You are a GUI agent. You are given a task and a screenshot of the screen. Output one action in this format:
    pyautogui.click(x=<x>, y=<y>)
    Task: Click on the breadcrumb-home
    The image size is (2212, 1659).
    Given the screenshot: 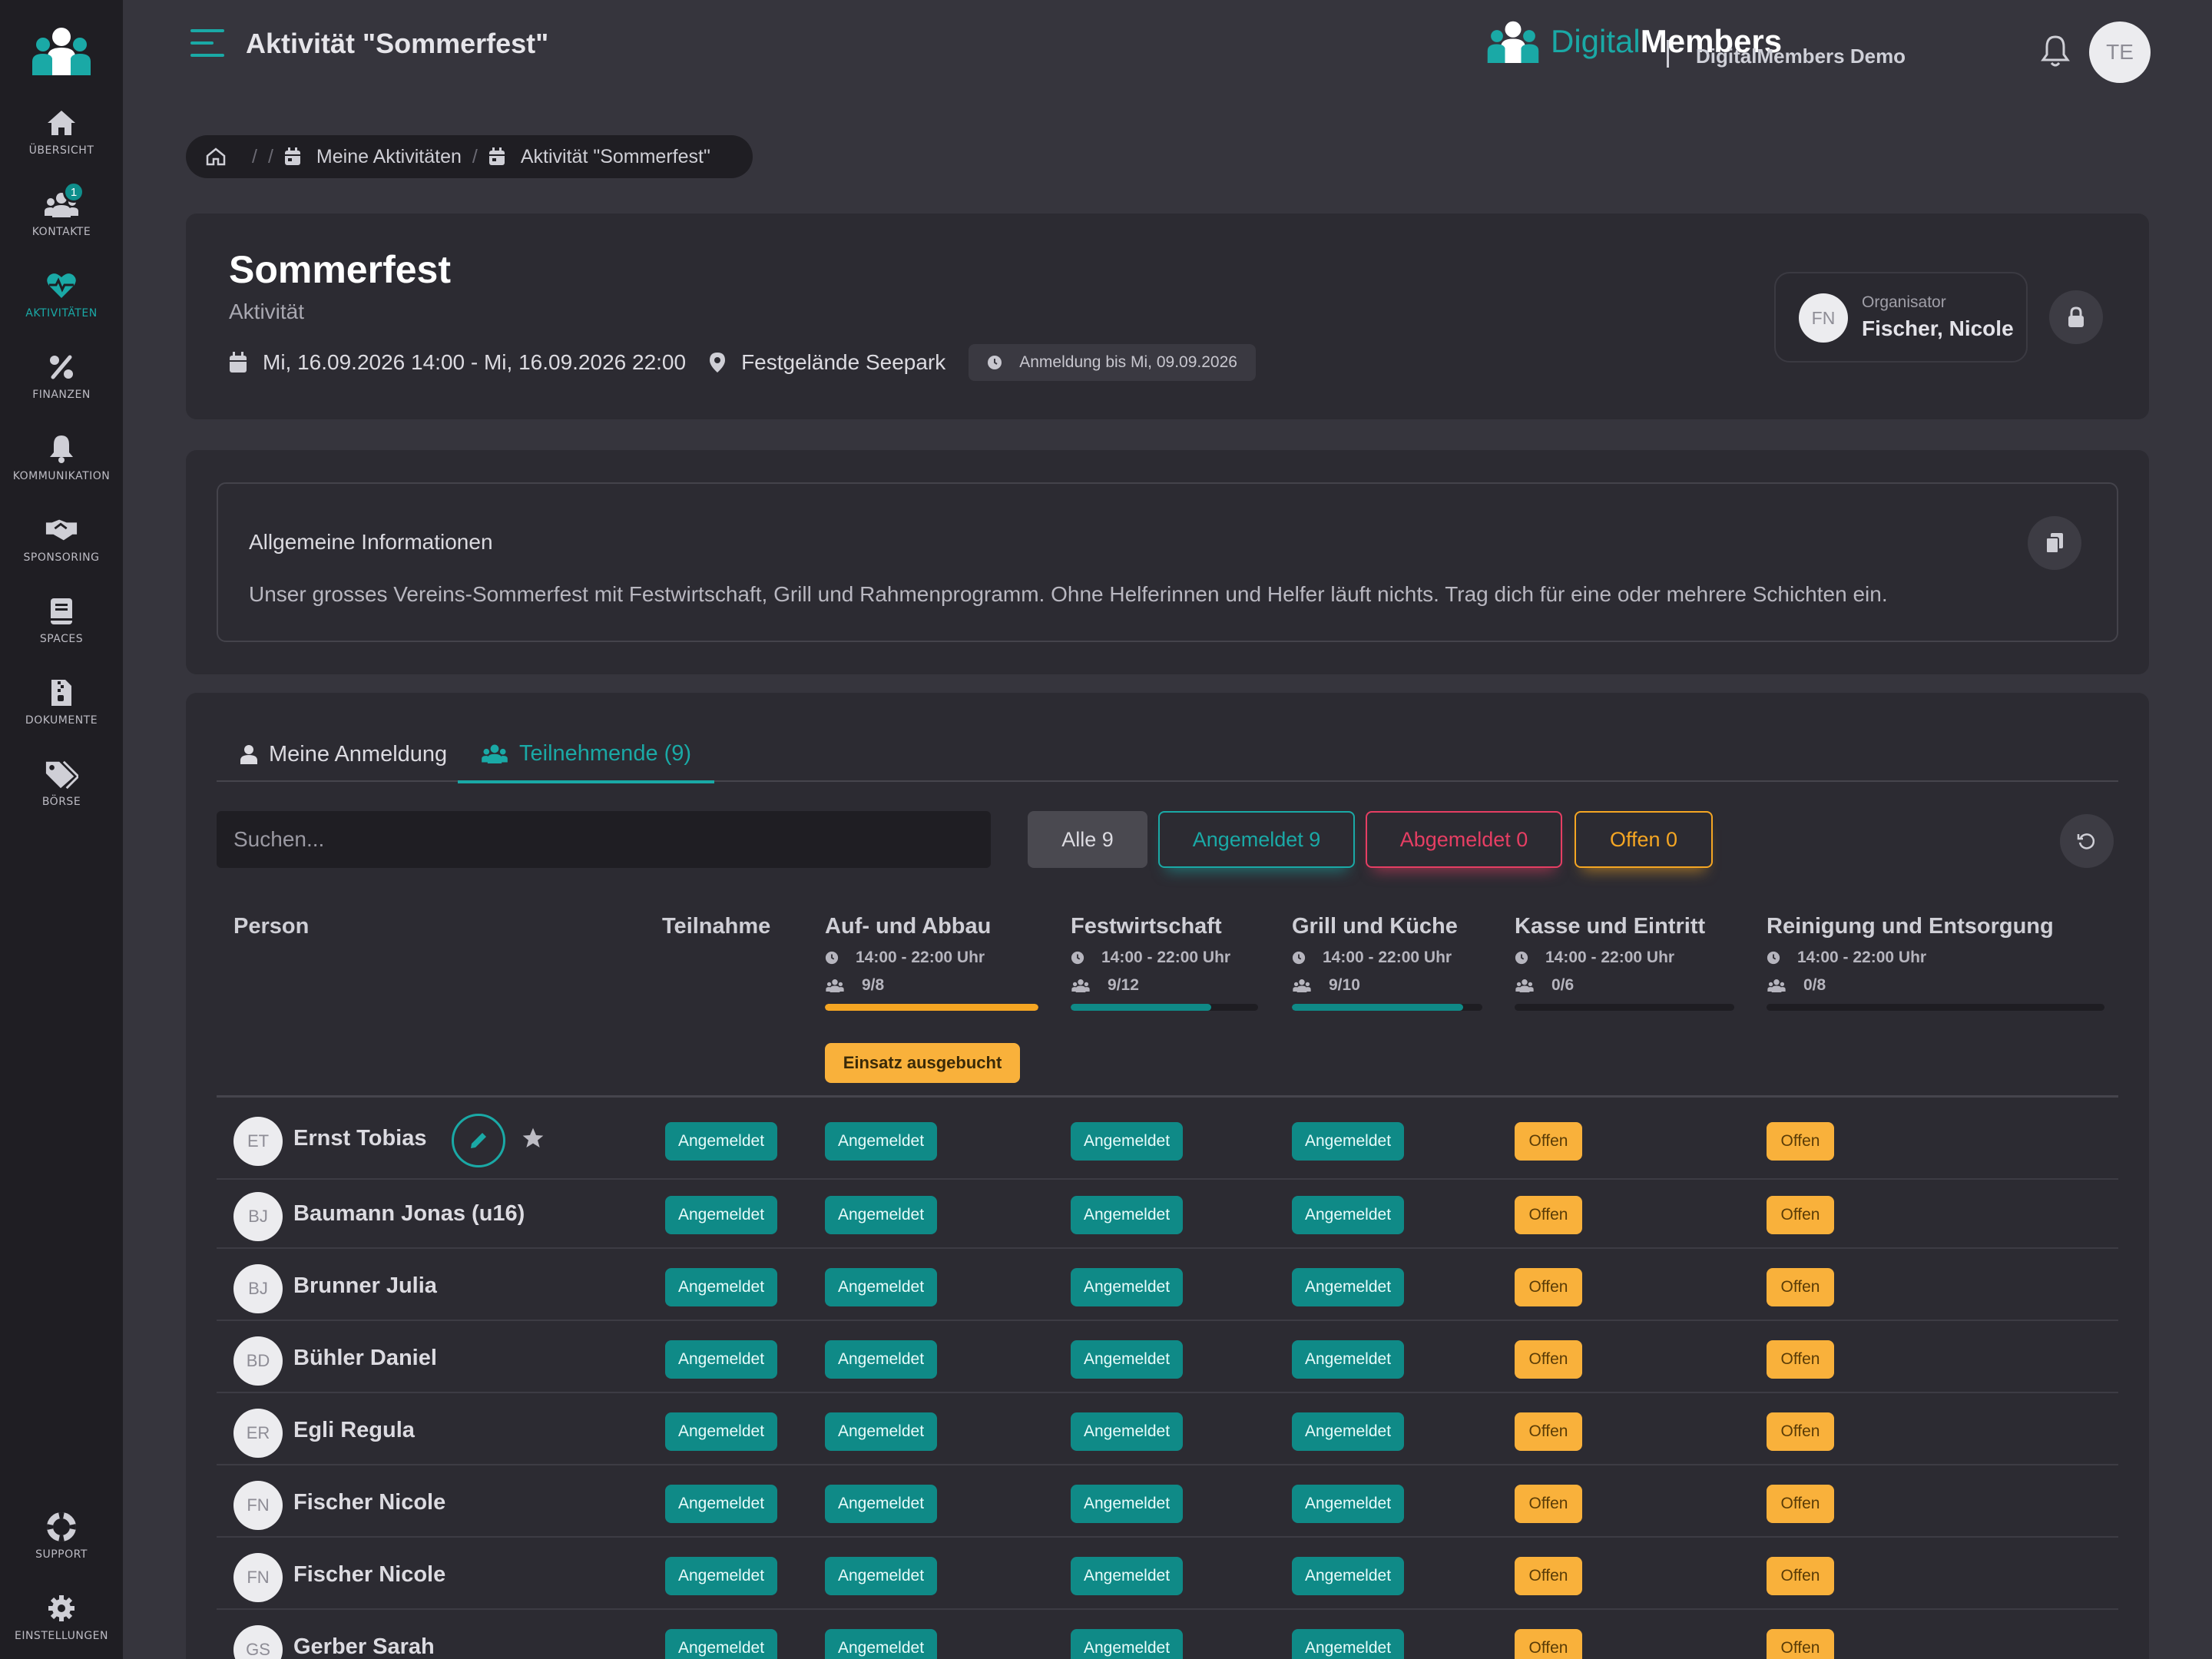 What is the action you would take?
    pyautogui.click(x=224, y=157)
    